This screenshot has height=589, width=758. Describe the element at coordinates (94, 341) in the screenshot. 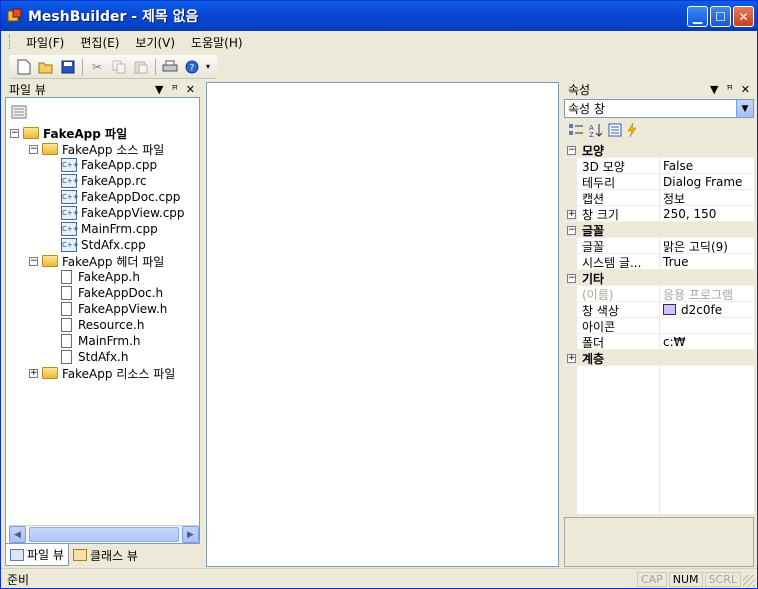

I see `tree-file: MainFrm.h` at that location.